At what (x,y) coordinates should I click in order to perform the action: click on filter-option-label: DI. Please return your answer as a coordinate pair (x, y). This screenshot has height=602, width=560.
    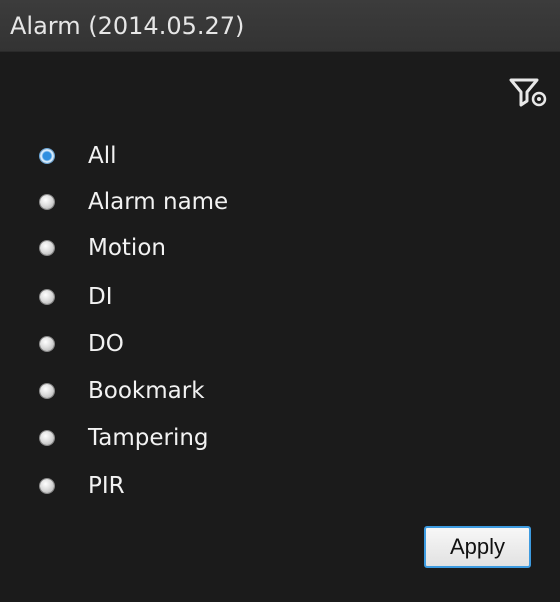
    Looking at the image, I should click on (100, 297).